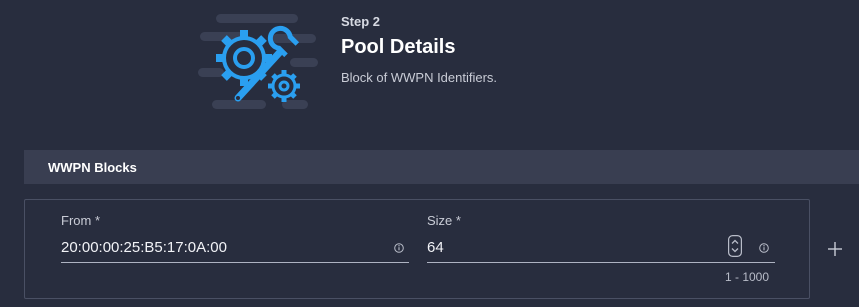 This screenshot has width=859, height=307. What do you see at coordinates (92, 167) in the screenshot?
I see `section-title: WWPN Blocks` at bounding box center [92, 167].